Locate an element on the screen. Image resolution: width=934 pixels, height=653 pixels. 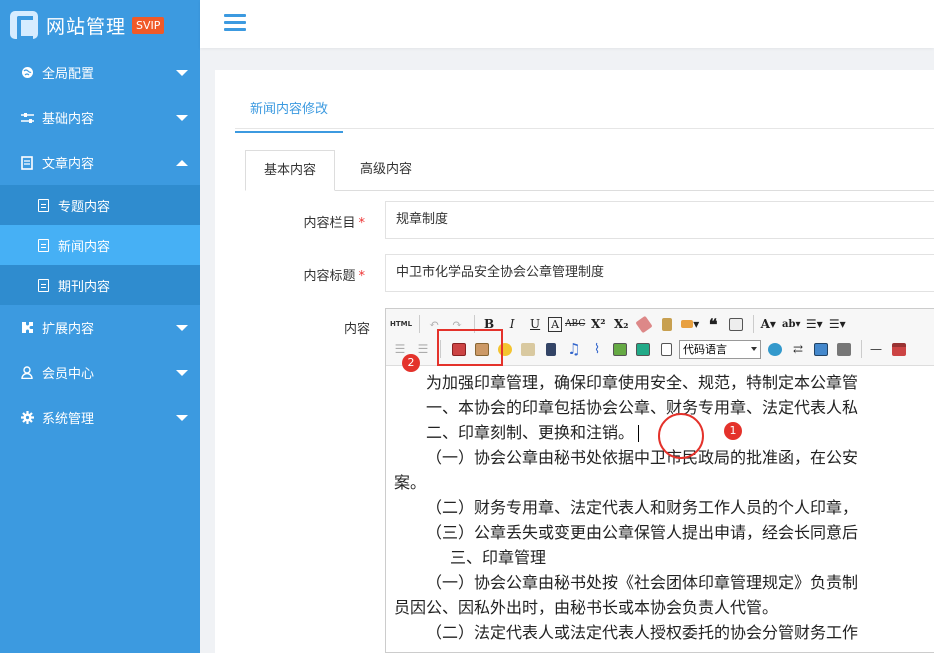
background-icon is located at coordinates (844, 349).